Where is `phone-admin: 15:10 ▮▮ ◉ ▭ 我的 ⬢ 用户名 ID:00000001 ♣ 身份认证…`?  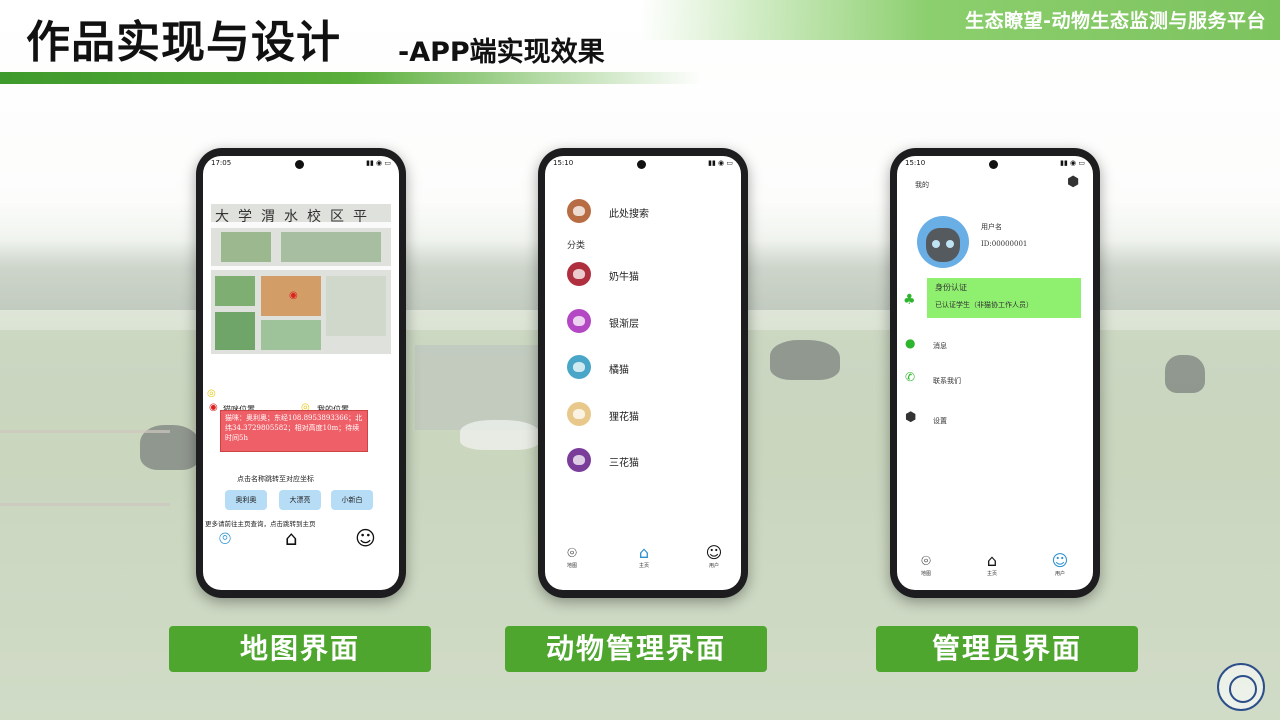 phone-admin: 15:10 ▮▮ ◉ ▭ 我的 ⬢ 用户名 ID:00000001 ♣ 身份认证… is located at coordinates (995, 373).